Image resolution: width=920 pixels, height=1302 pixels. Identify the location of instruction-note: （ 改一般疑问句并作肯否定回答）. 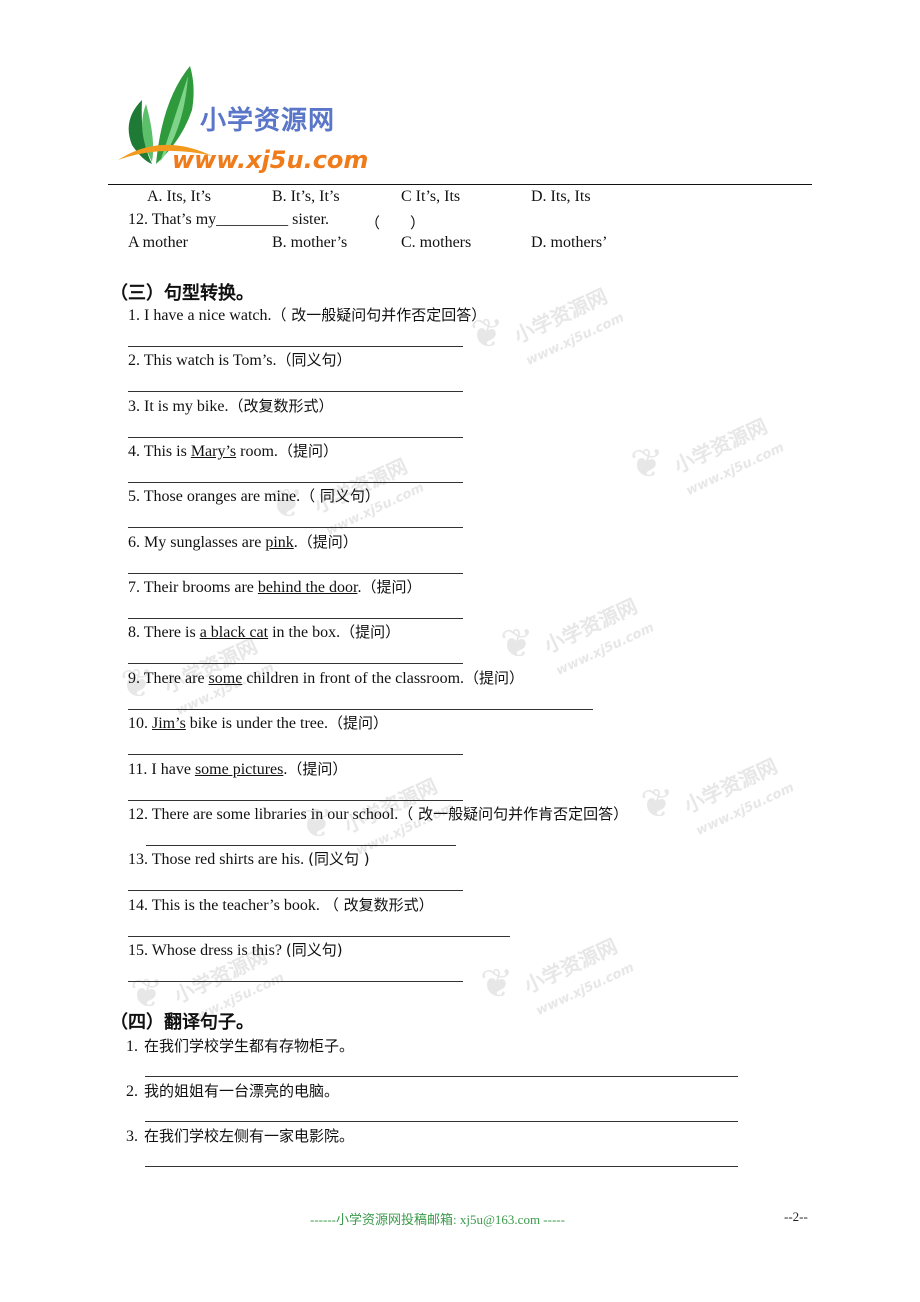
(513, 814).